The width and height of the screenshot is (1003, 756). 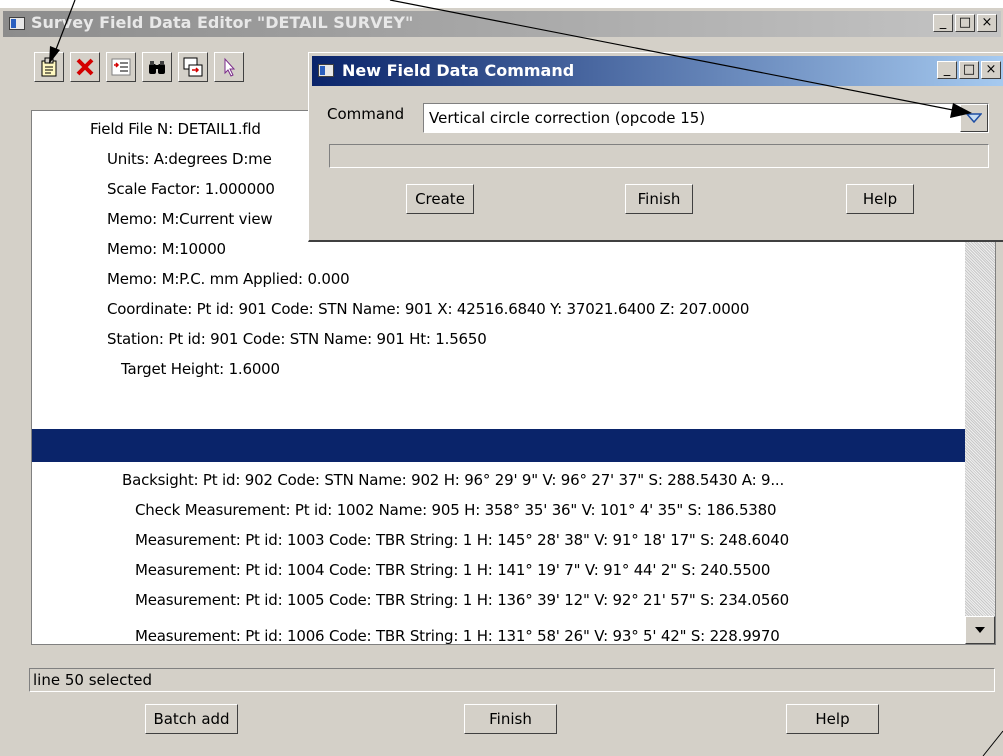 I want to click on select-pointer-icon, so click(x=230, y=67).